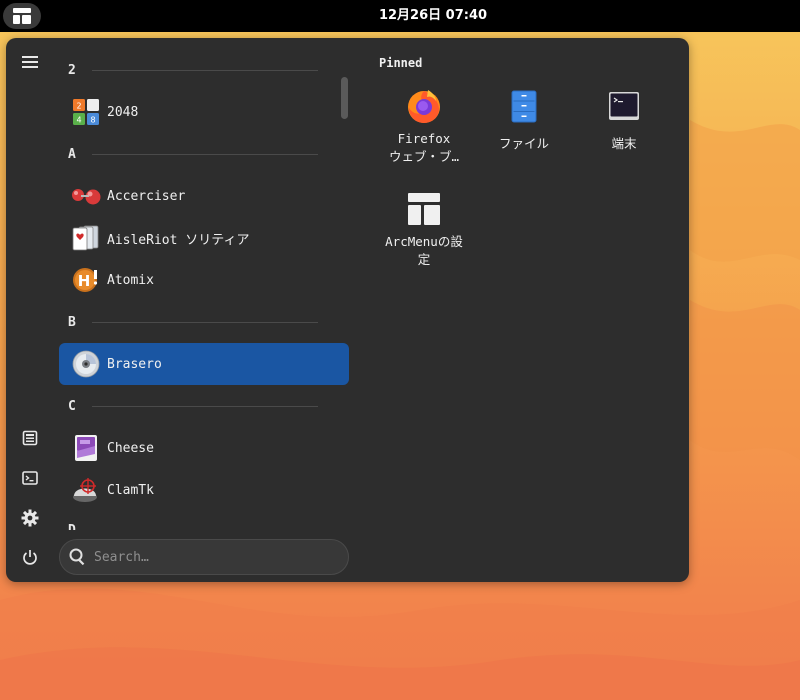  I want to click on app-label: AisleRiot ソリティア, so click(178, 240).